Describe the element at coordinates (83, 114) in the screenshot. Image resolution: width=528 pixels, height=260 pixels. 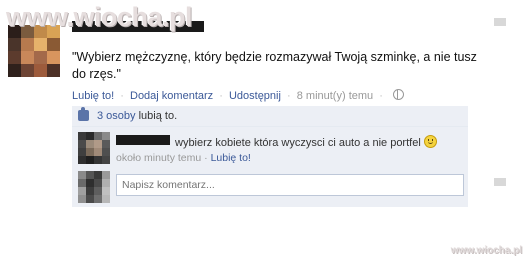
I see `thumbs-up-icon` at that location.